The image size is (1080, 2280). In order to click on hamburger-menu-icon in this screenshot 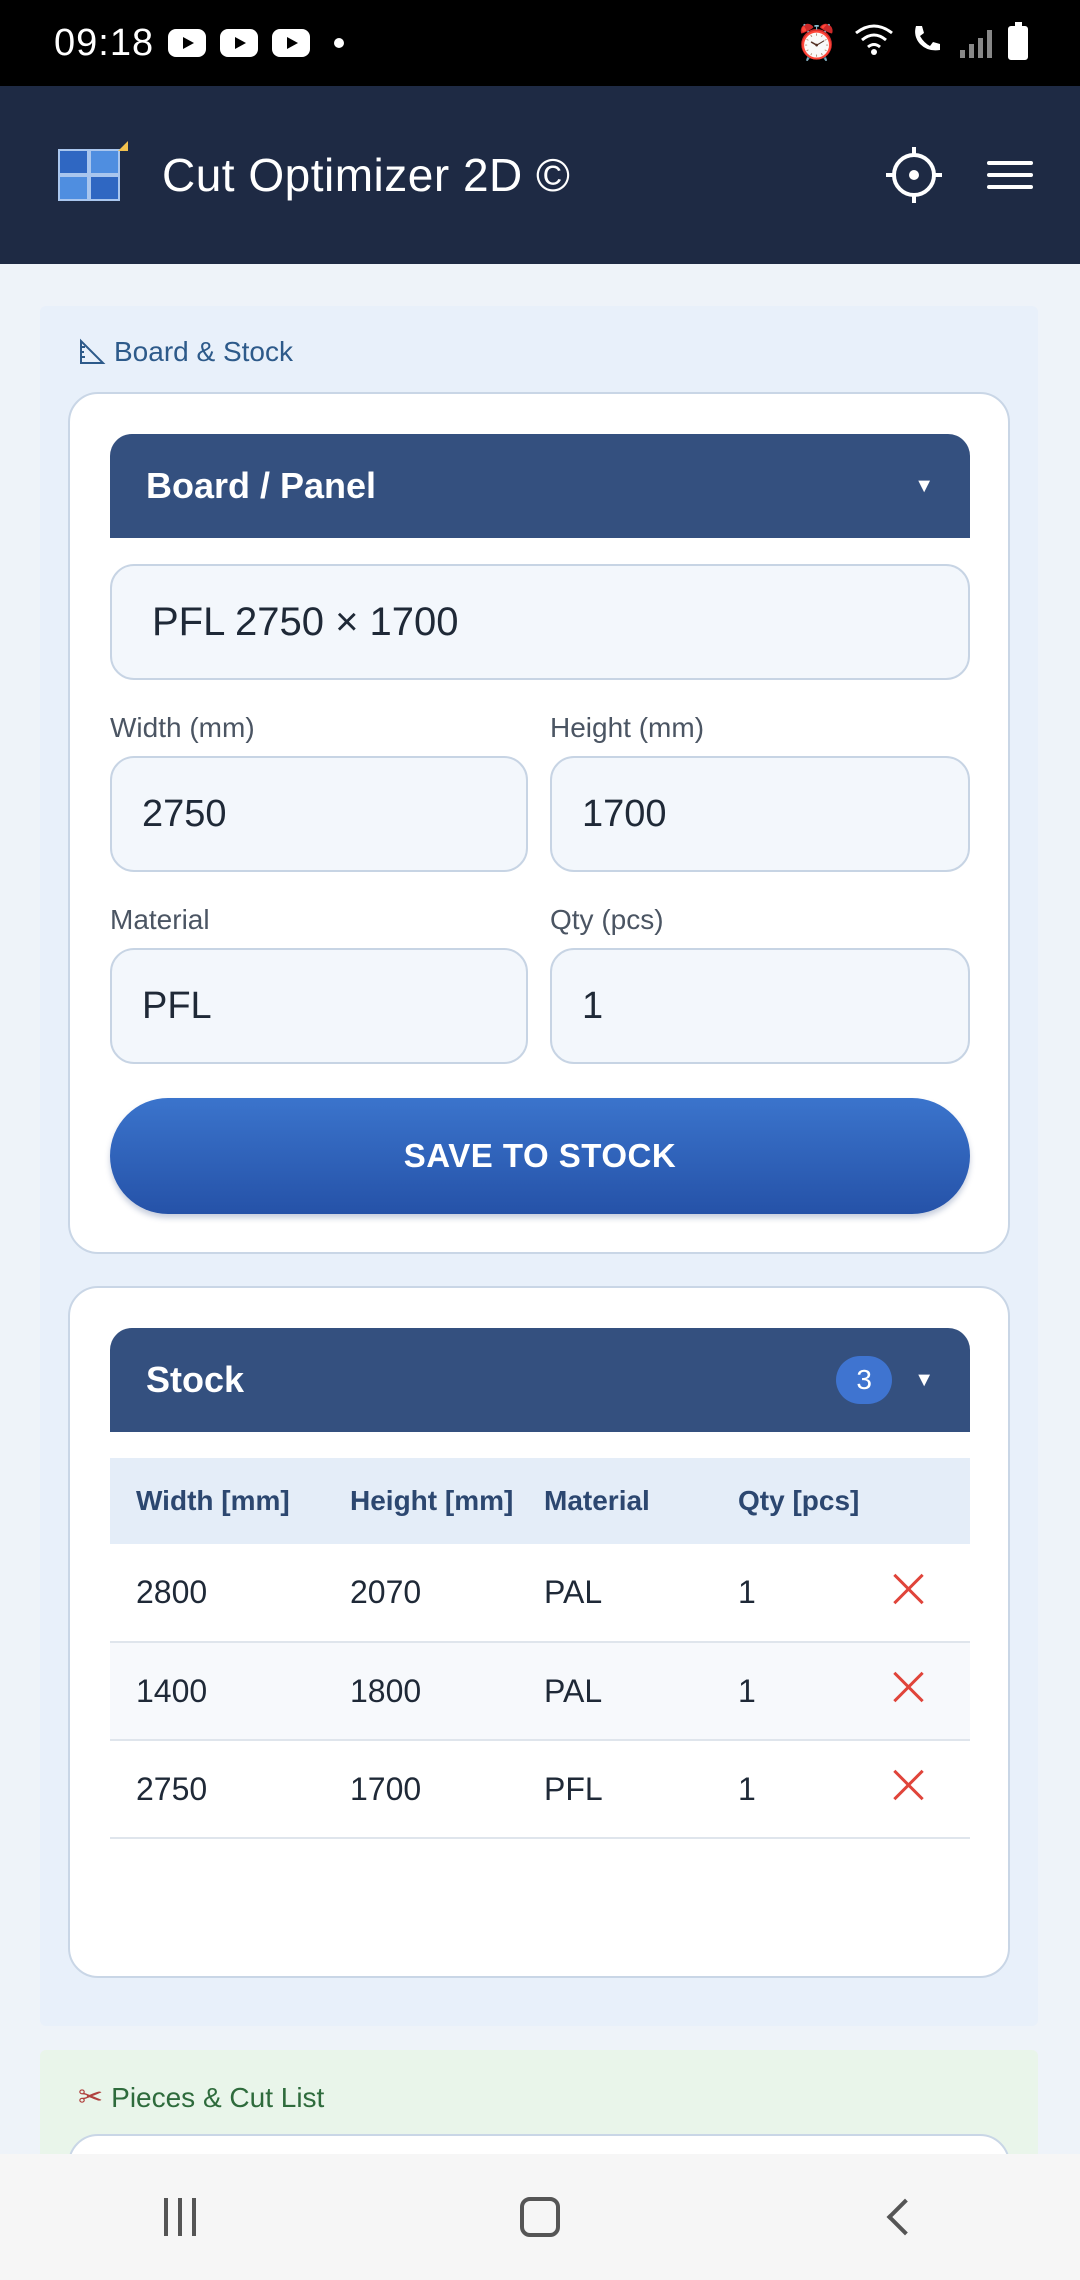, I will do `click(1010, 175)`.